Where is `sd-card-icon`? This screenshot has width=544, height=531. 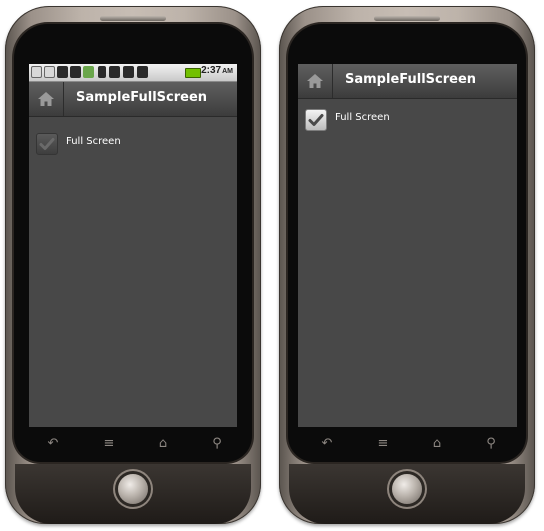 sd-card-icon is located at coordinates (114, 72).